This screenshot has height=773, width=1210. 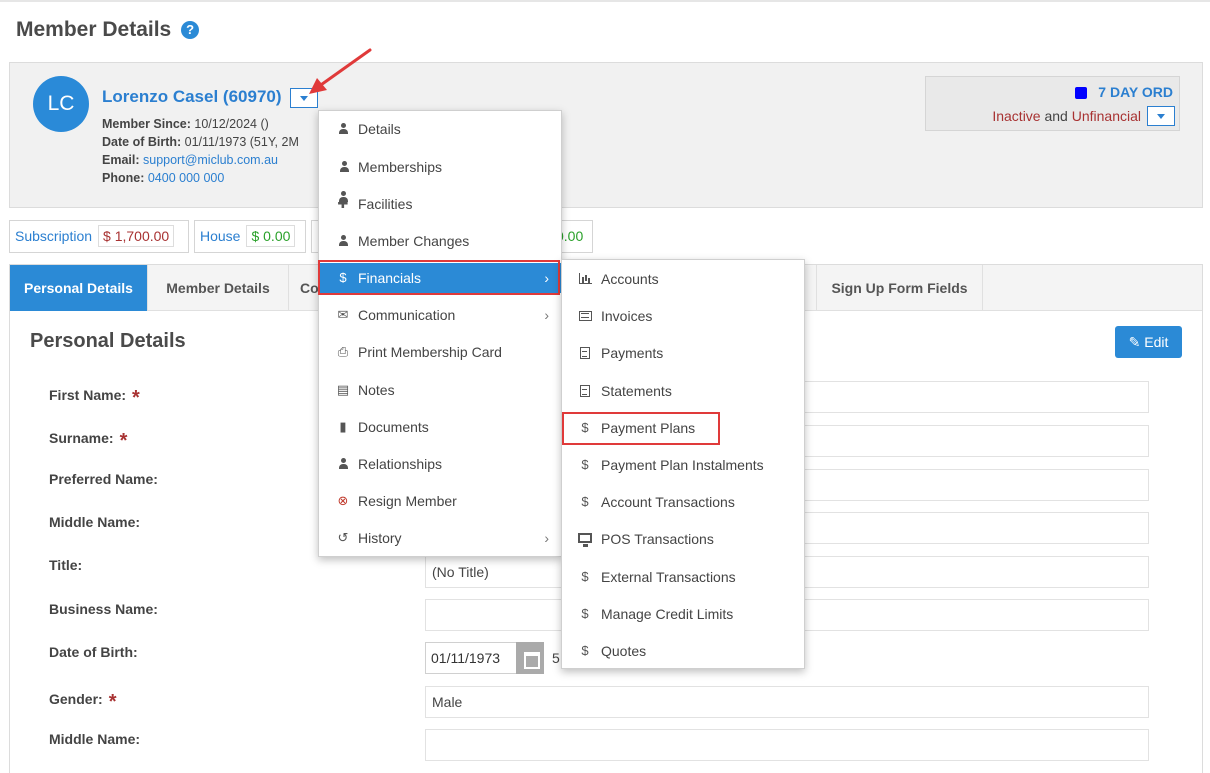 What do you see at coordinates (343, 389) in the screenshot?
I see `archive-icon: ▤` at bounding box center [343, 389].